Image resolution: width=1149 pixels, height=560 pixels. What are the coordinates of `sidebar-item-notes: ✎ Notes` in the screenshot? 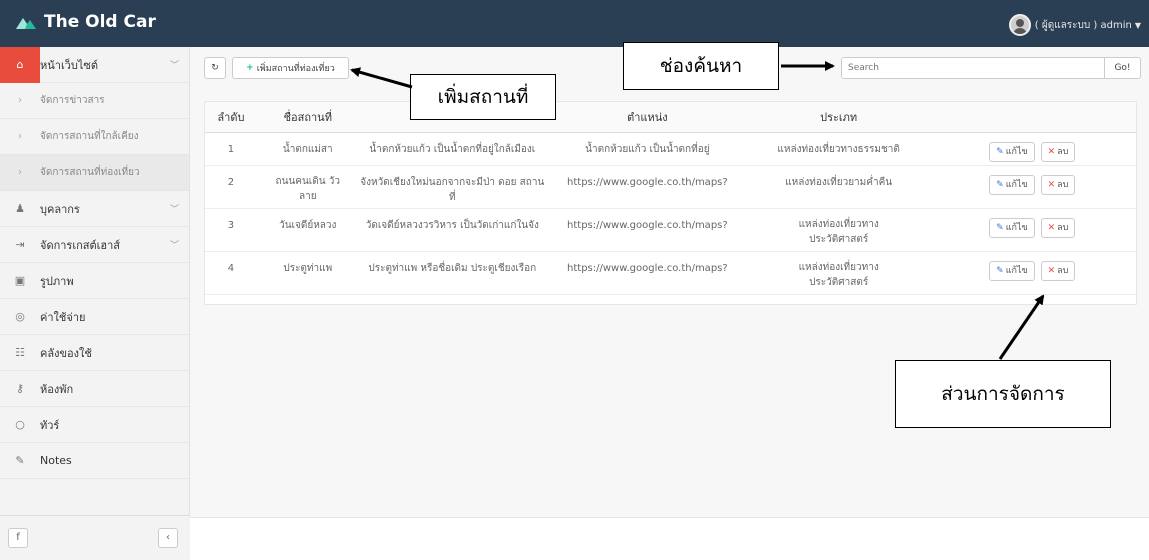 It's located at (94, 461).